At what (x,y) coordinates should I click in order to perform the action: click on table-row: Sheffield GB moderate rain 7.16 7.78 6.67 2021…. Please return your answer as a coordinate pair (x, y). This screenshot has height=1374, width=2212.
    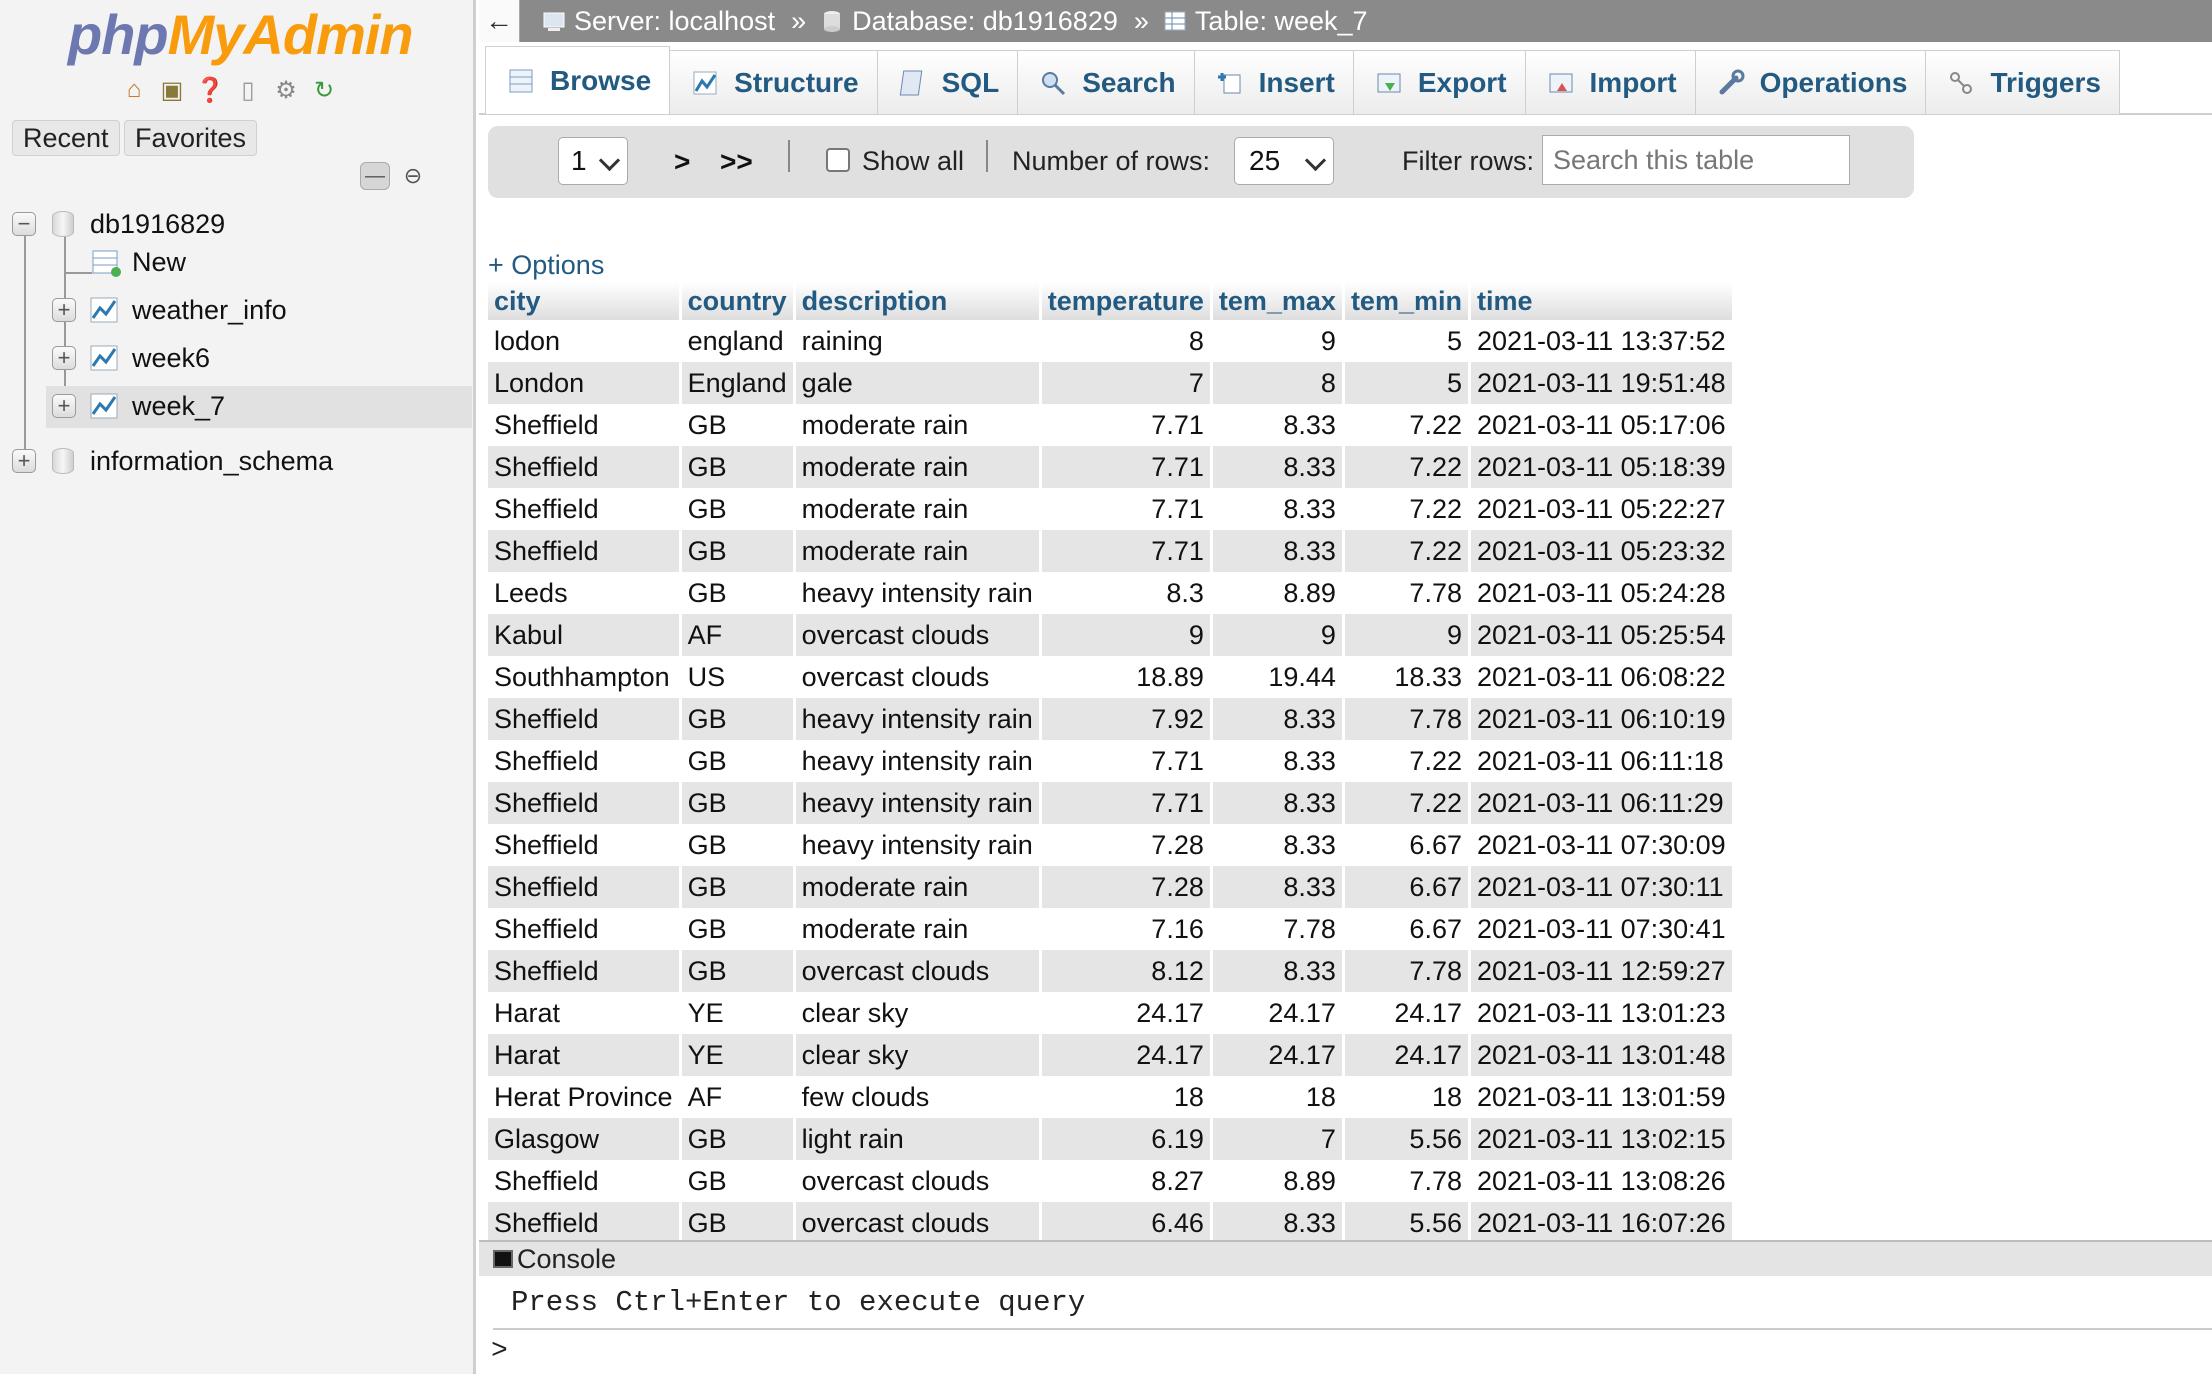
    Looking at the image, I should click on (1111, 929).